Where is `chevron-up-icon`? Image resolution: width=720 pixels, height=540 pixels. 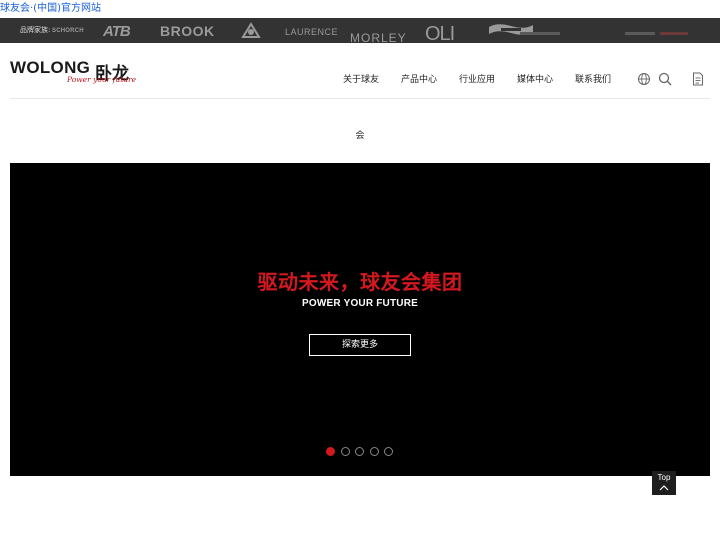 chevron-up-icon is located at coordinates (664, 488).